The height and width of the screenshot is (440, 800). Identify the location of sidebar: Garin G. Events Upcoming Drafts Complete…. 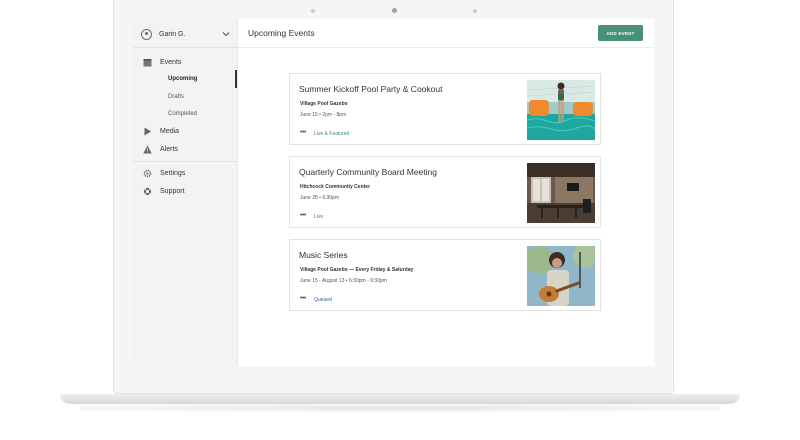
(185, 192).